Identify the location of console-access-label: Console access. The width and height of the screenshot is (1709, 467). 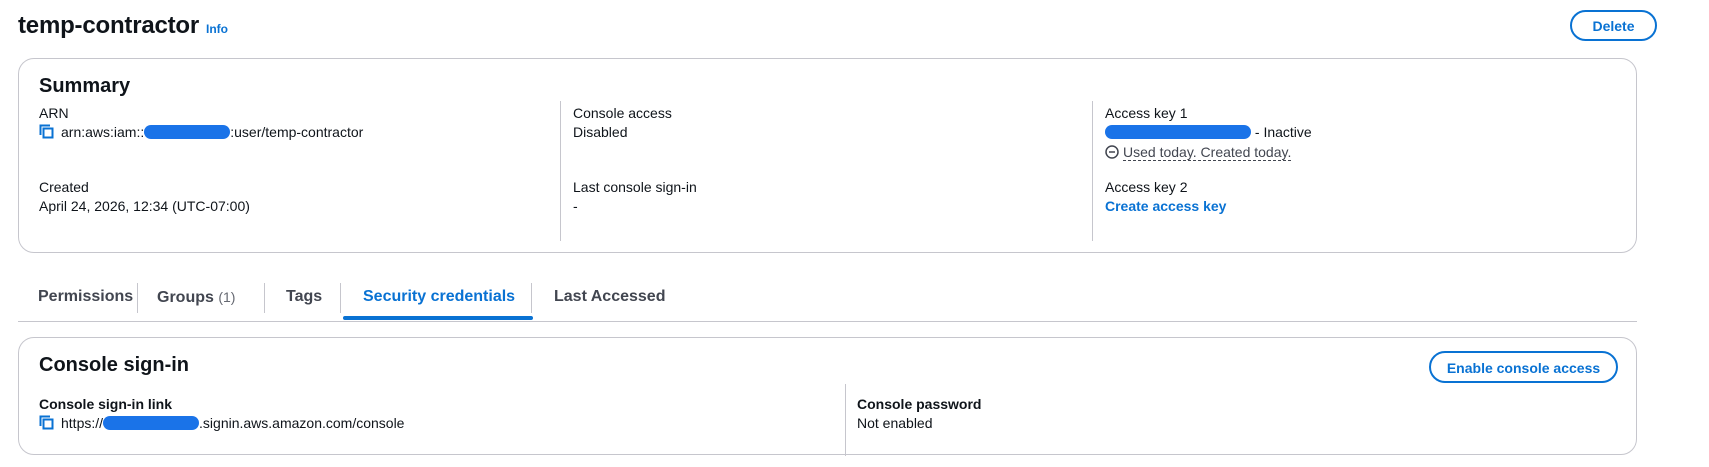
(622, 113).